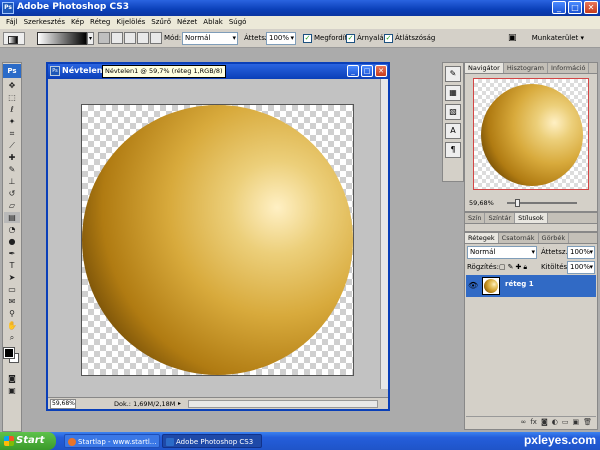 The image size is (600, 450). Describe the element at coordinates (502, 252) in the screenshot. I see `blend-mode-select: Normál` at that location.